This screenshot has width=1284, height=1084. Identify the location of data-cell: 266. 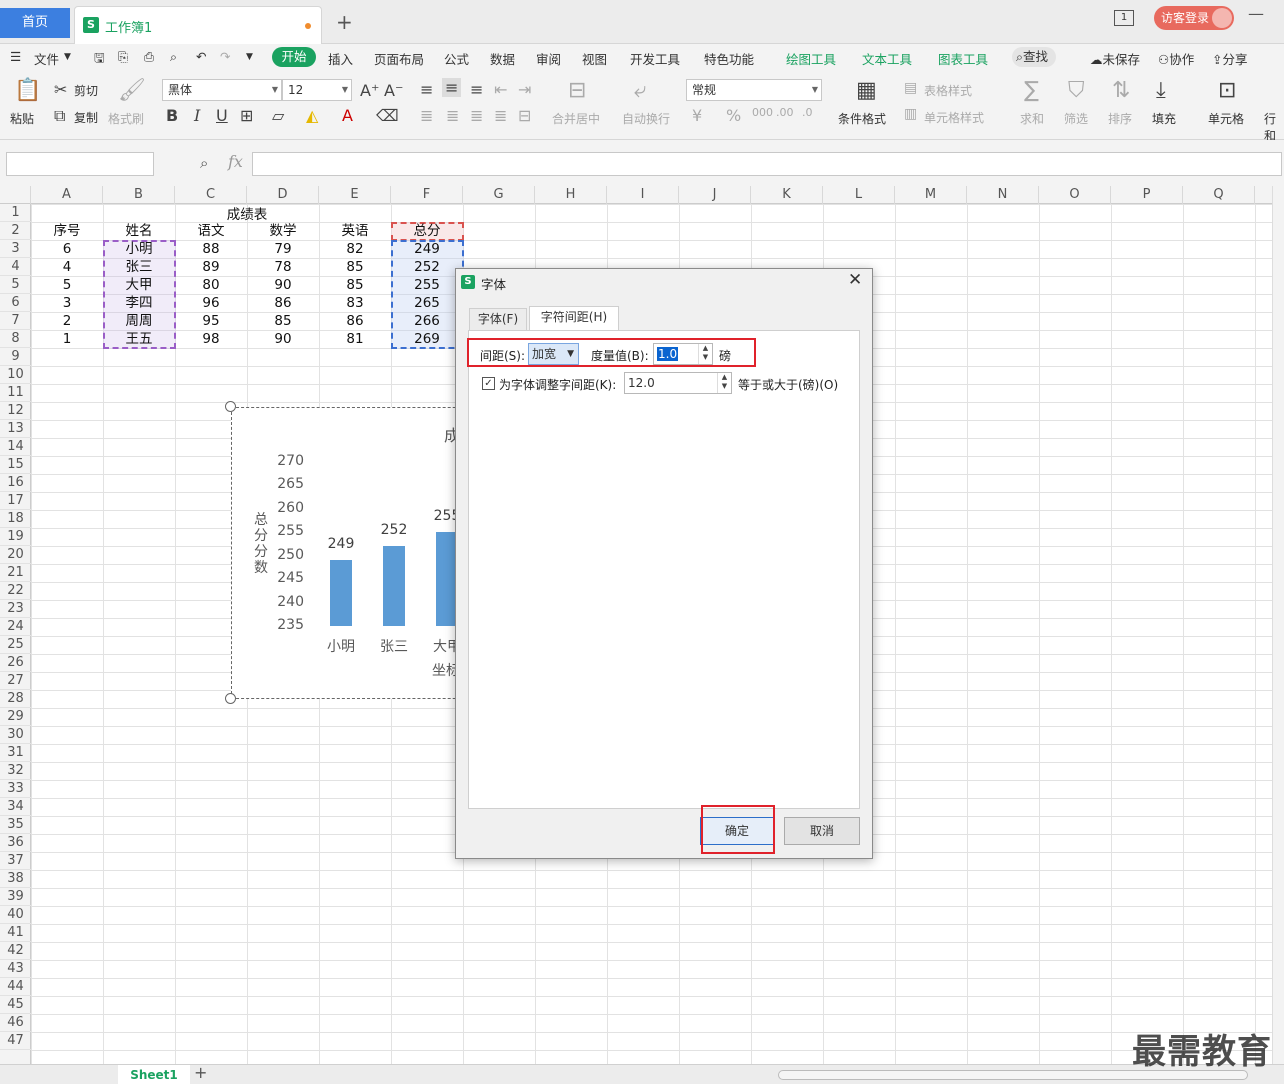
(427, 321).